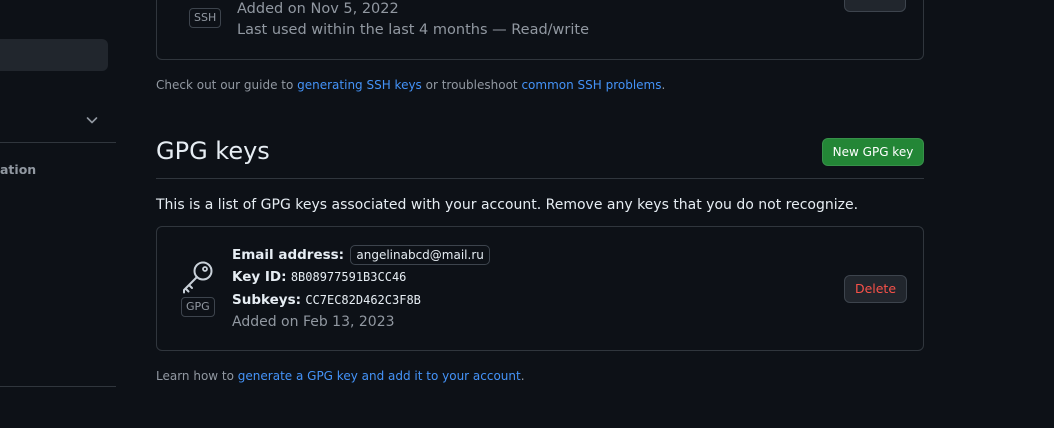 The image size is (1054, 428). I want to click on email-row: Email address: angelinabcd@mail.ru, so click(361, 255).